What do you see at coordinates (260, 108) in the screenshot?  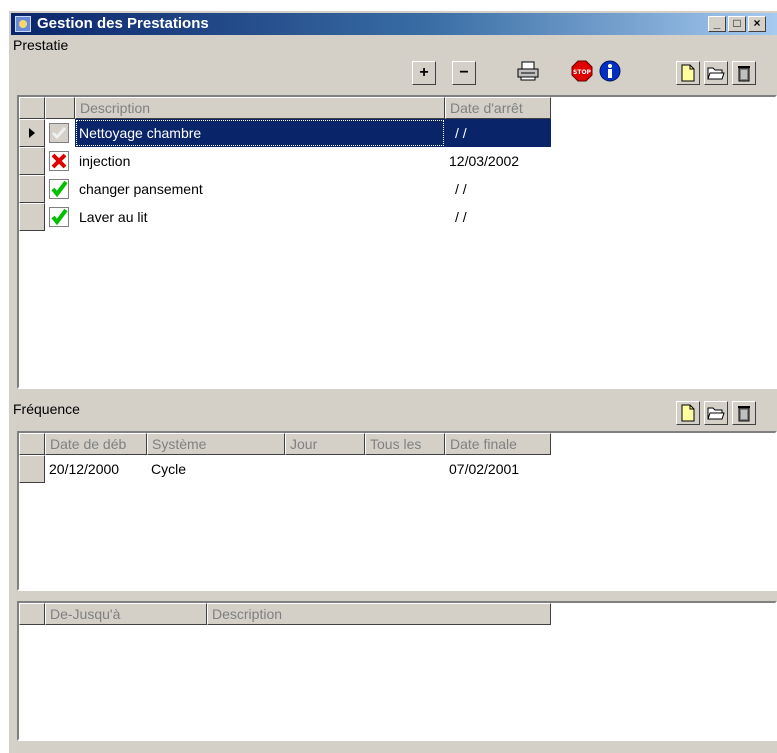 I see `description-column-header: Description` at bounding box center [260, 108].